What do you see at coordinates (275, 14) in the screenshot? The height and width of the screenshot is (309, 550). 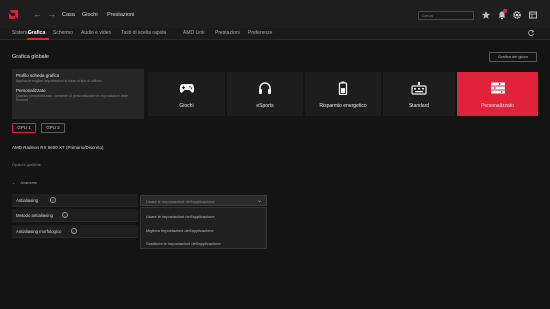 I see `top-bar: ← → Casa Giochi Prestazioni Cerca` at bounding box center [275, 14].